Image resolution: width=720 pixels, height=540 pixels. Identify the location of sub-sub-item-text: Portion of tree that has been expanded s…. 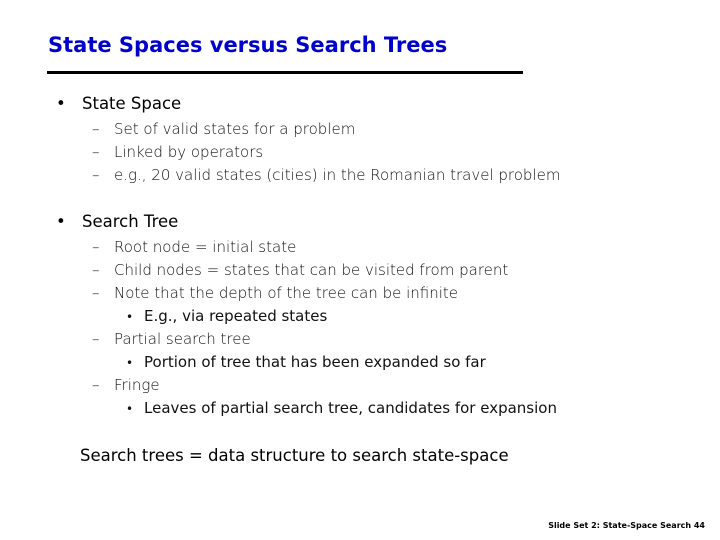
(315, 362).